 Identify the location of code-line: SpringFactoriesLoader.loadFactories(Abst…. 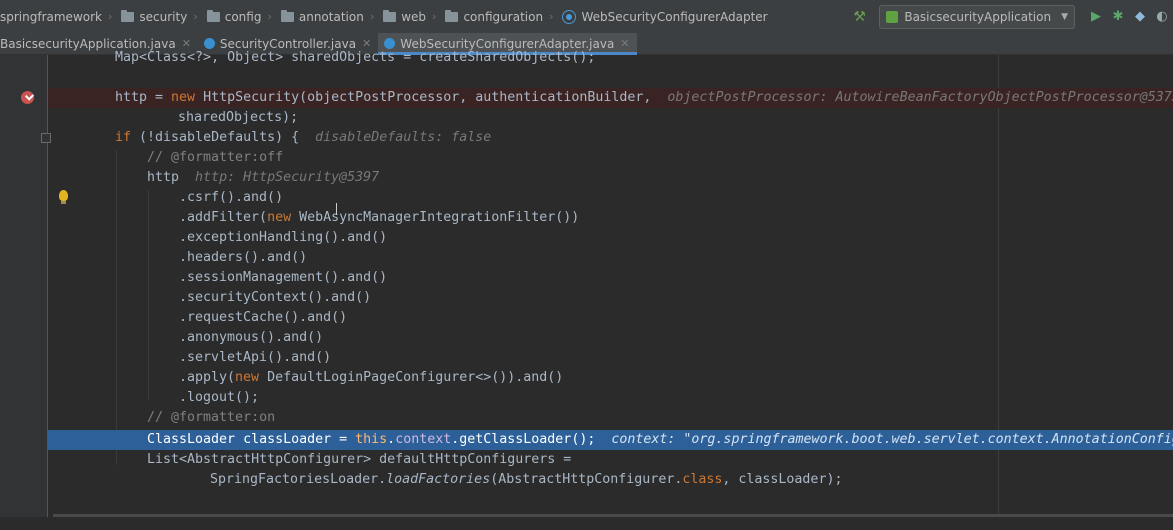
(610, 480).